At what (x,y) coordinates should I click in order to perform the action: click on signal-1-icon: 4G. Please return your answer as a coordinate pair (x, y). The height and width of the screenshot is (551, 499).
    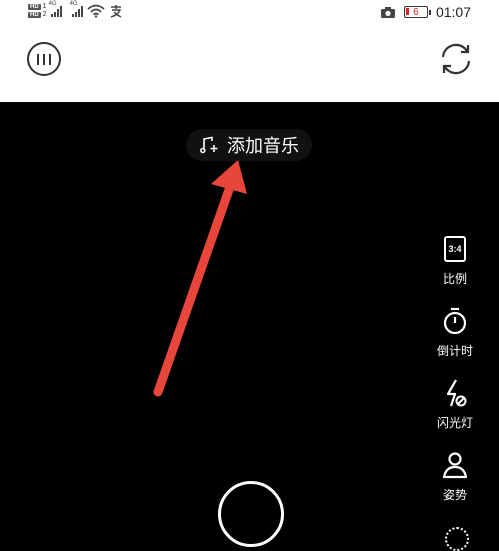
    Looking at the image, I should click on (55, 9).